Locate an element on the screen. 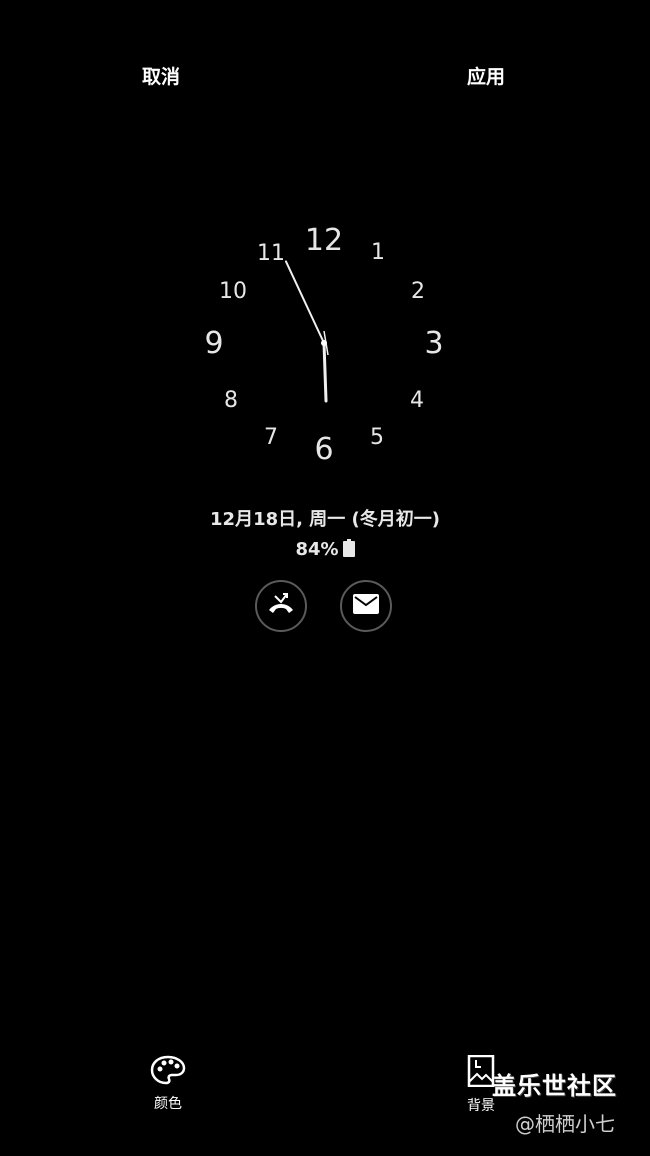 The image size is (650, 1156). battery-icon is located at coordinates (348, 550).